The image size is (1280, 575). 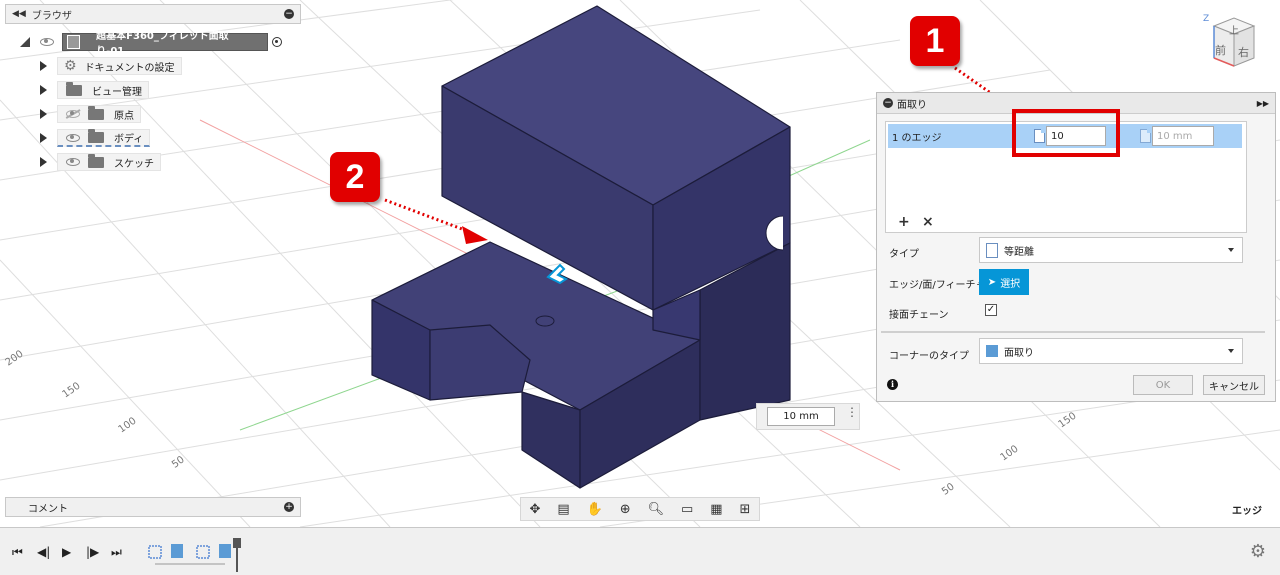 What do you see at coordinates (1111, 351) in the screenshot?
I see `corner-type-dropdown: 面取り` at bounding box center [1111, 351].